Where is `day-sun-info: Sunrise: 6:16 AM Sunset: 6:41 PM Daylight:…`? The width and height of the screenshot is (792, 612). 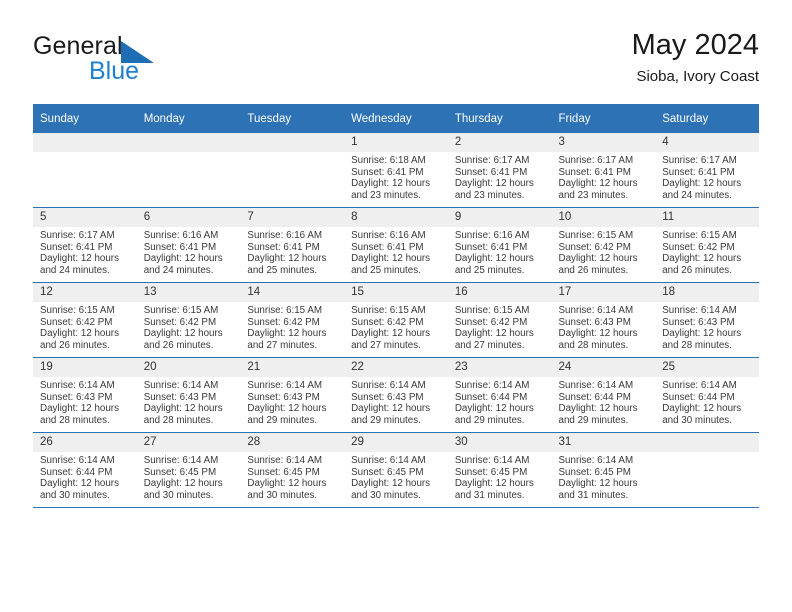
day-sun-info: Sunrise: 6:16 AM Sunset: 6:41 PM Daylight:… is located at coordinates (292, 251).